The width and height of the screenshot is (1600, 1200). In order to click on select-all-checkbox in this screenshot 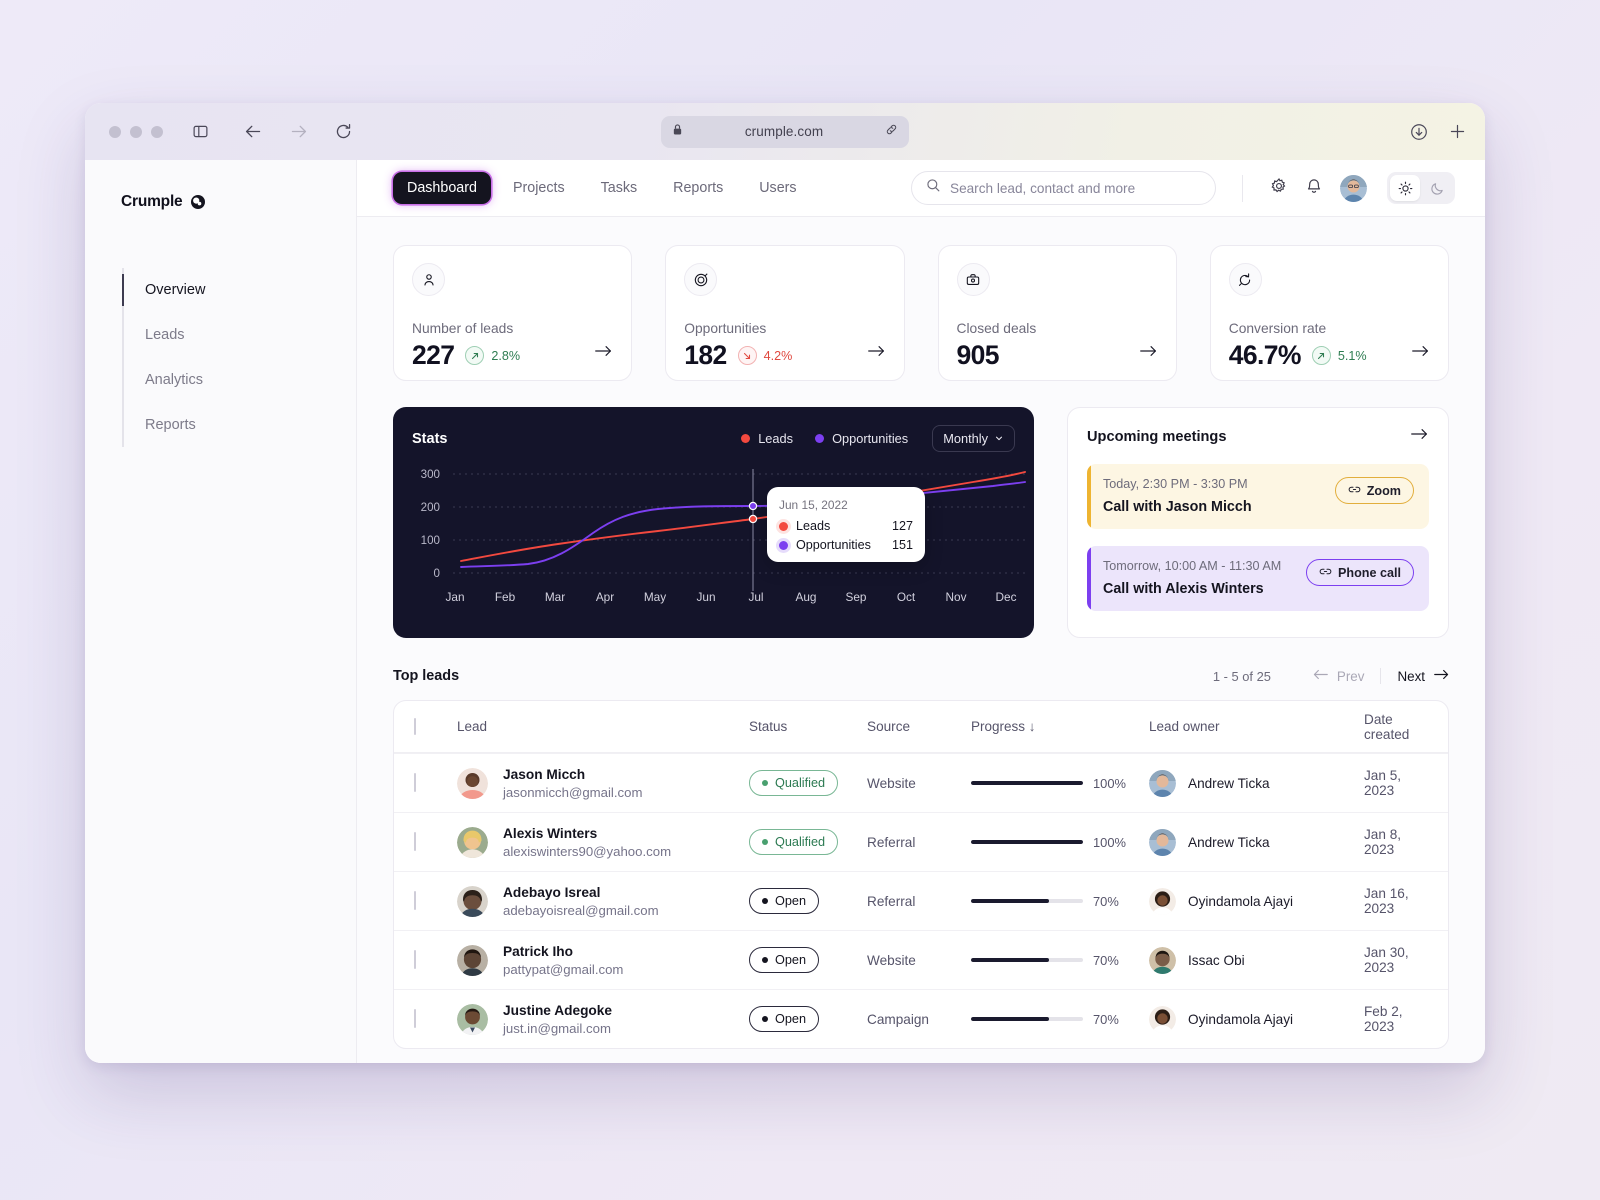, I will do `click(415, 726)`.